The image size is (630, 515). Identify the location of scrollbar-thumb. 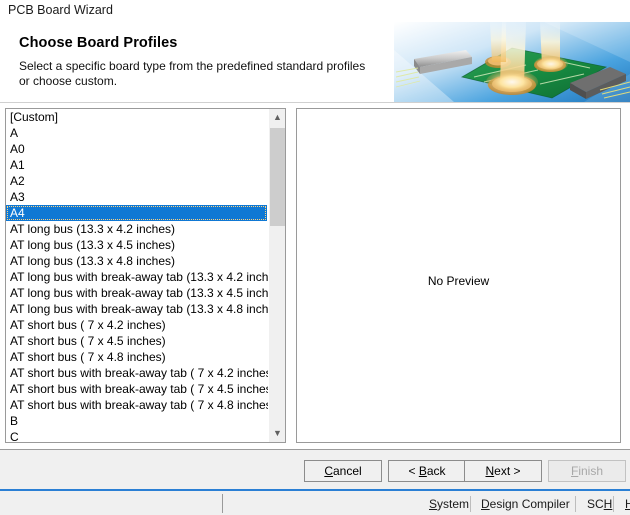
(277, 177).